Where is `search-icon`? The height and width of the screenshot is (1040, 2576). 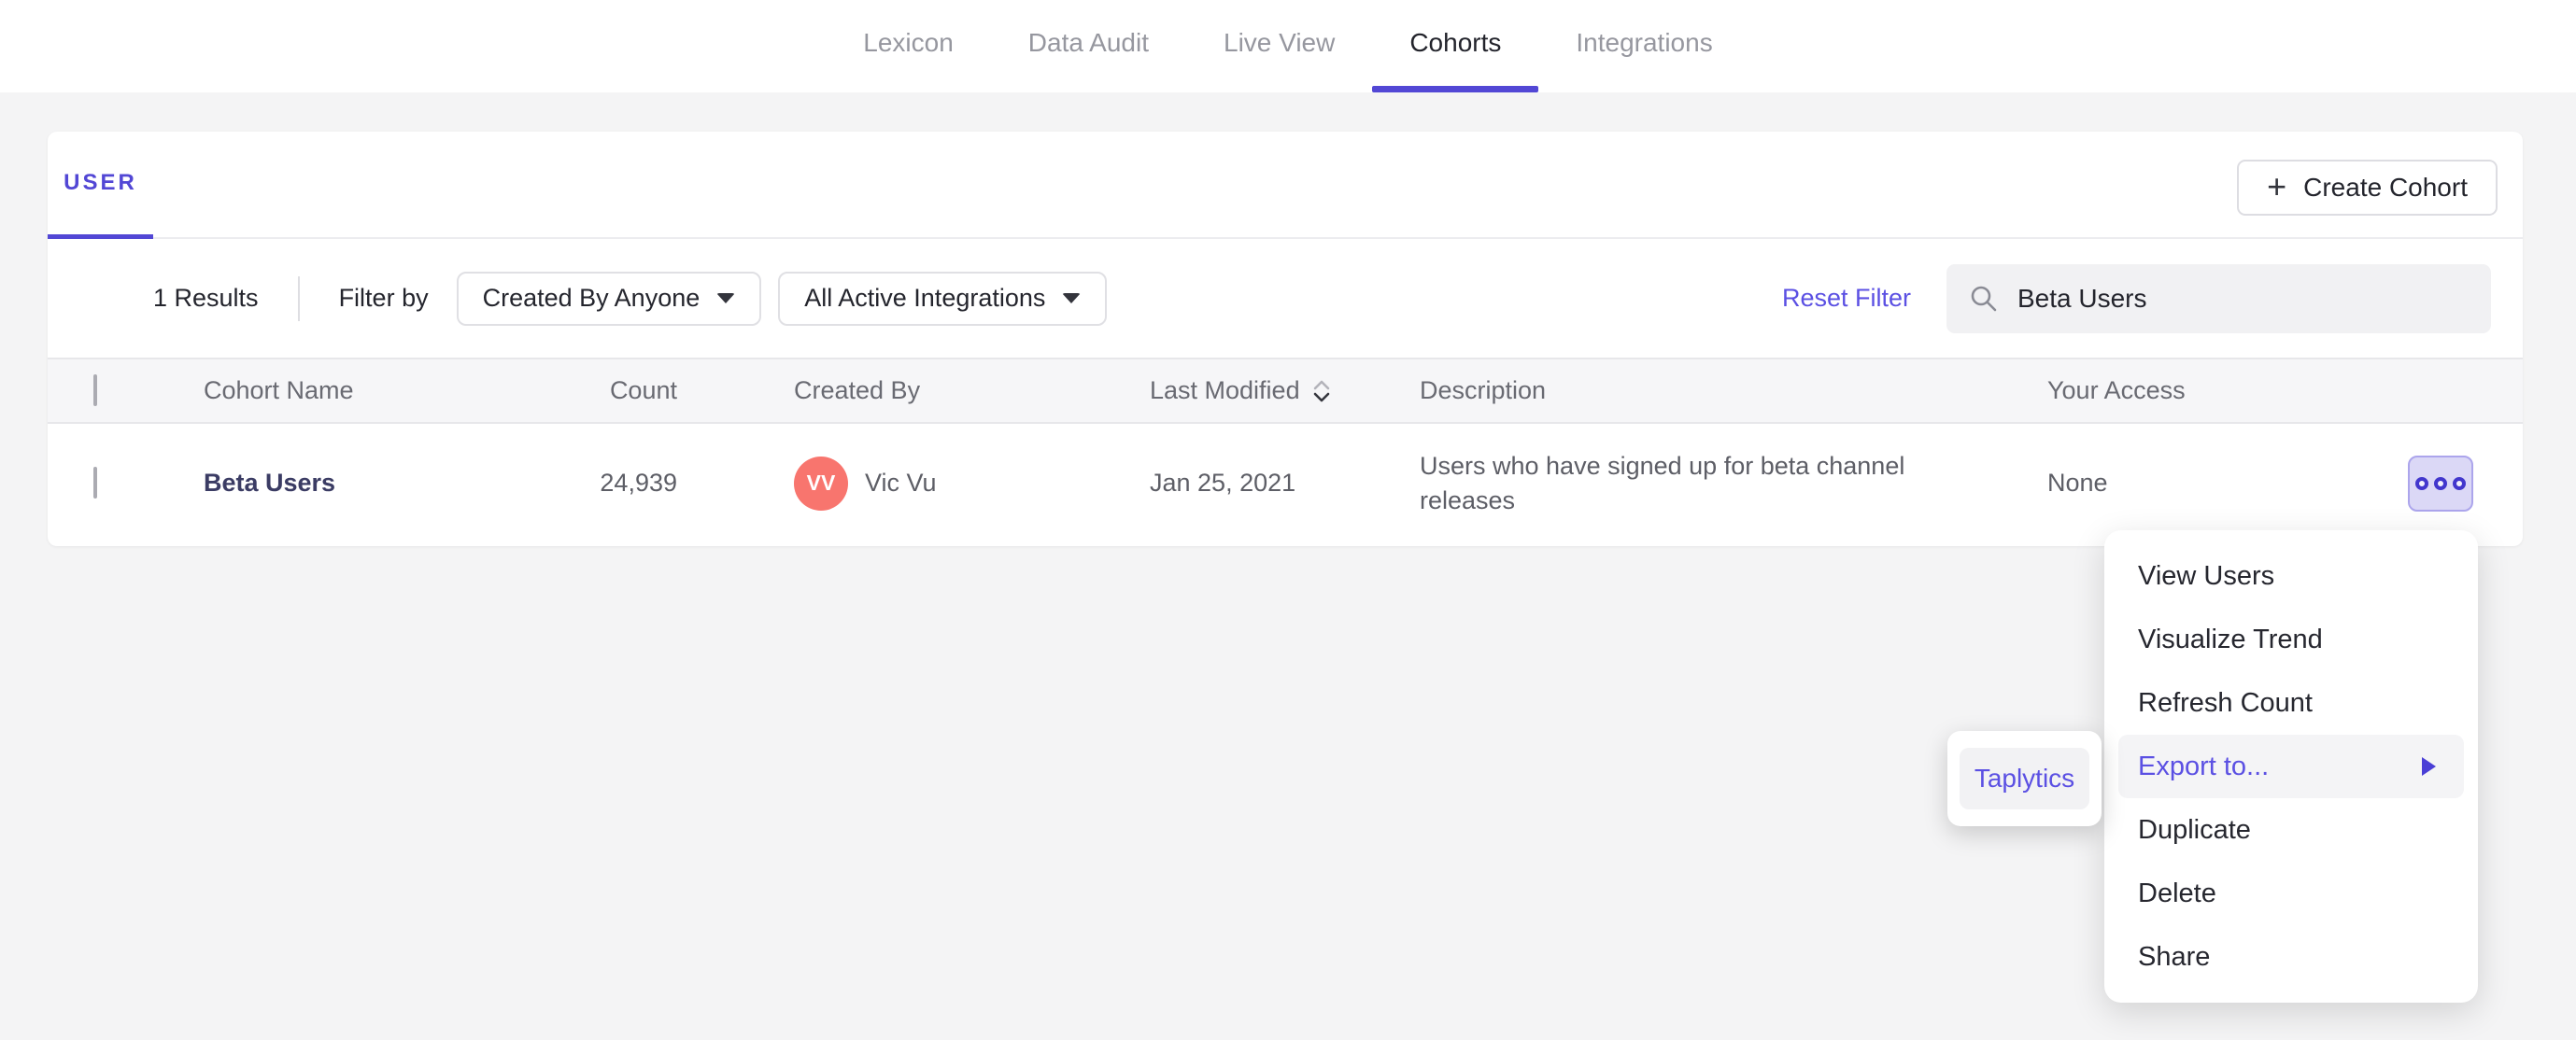
search-icon is located at coordinates (1984, 298).